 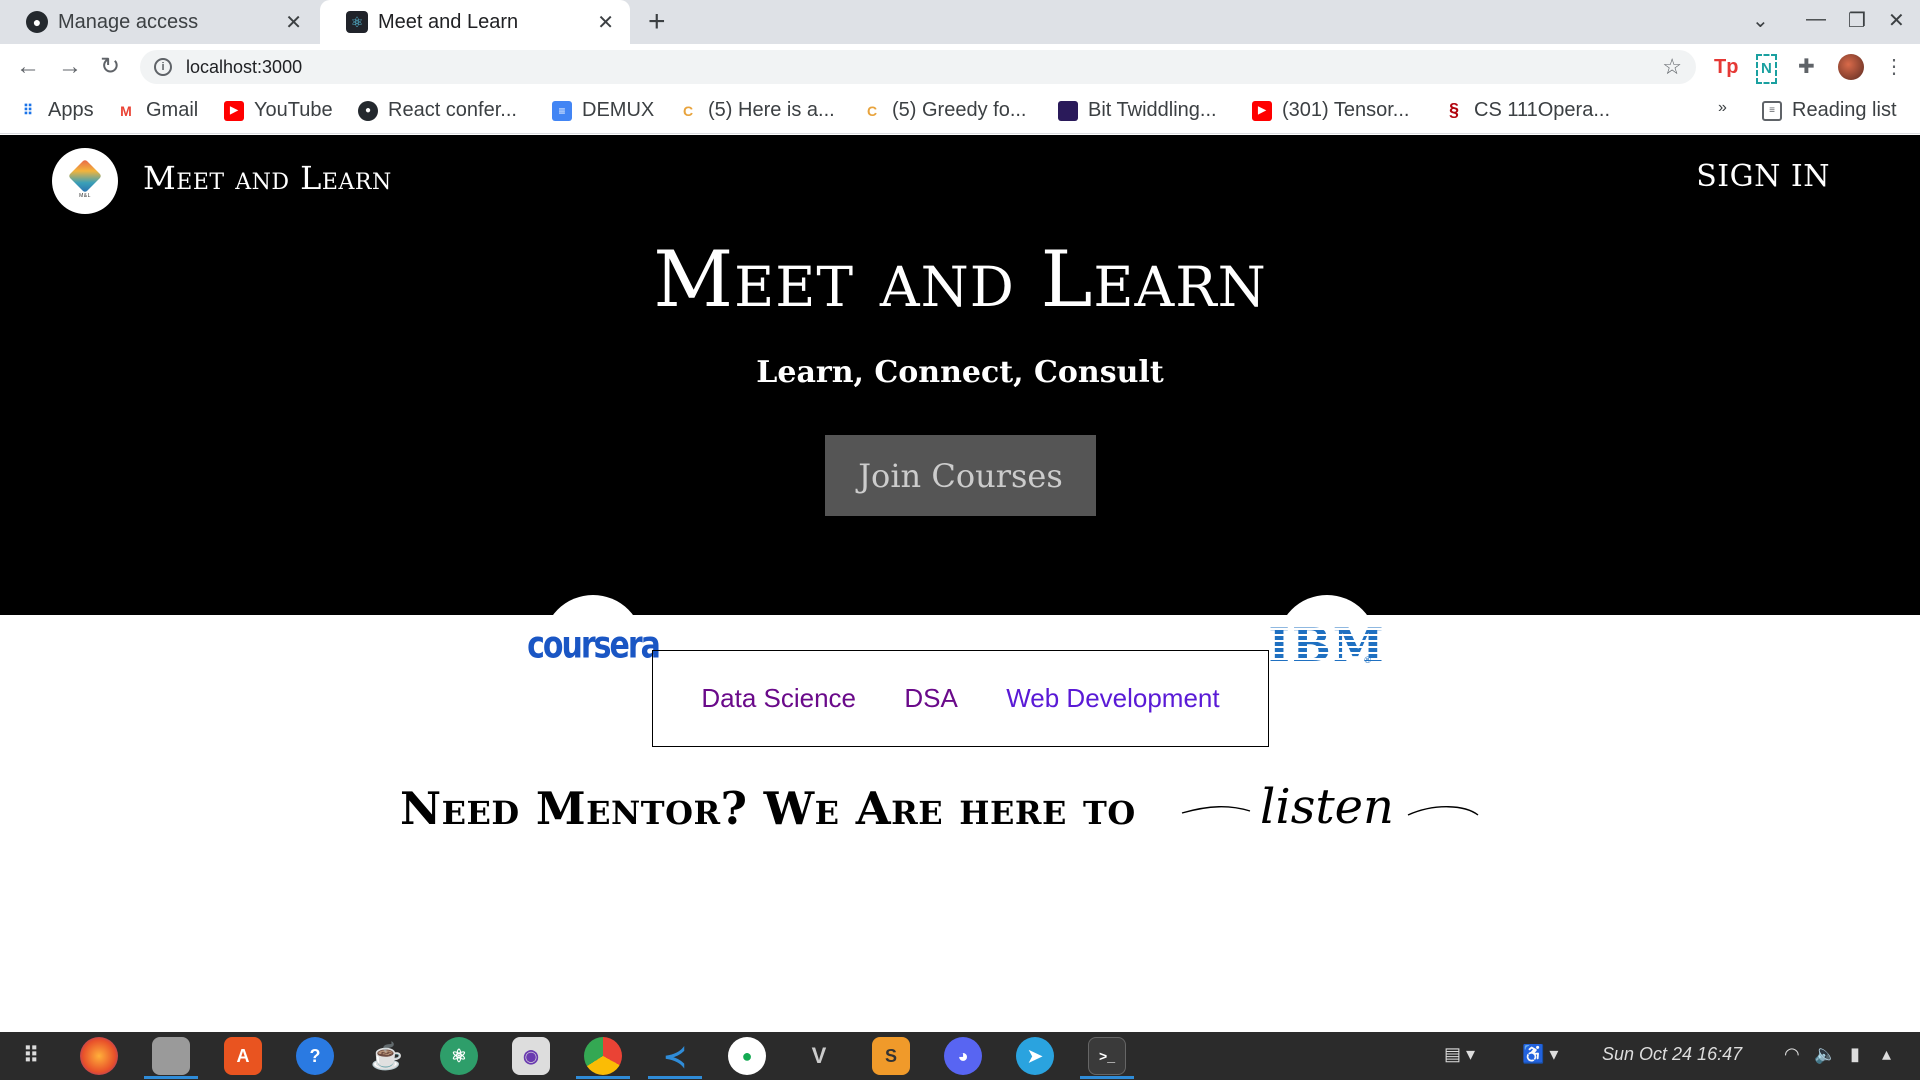 What do you see at coordinates (1107, 1056) in the screenshot?
I see `terminal-icon: >_` at bounding box center [1107, 1056].